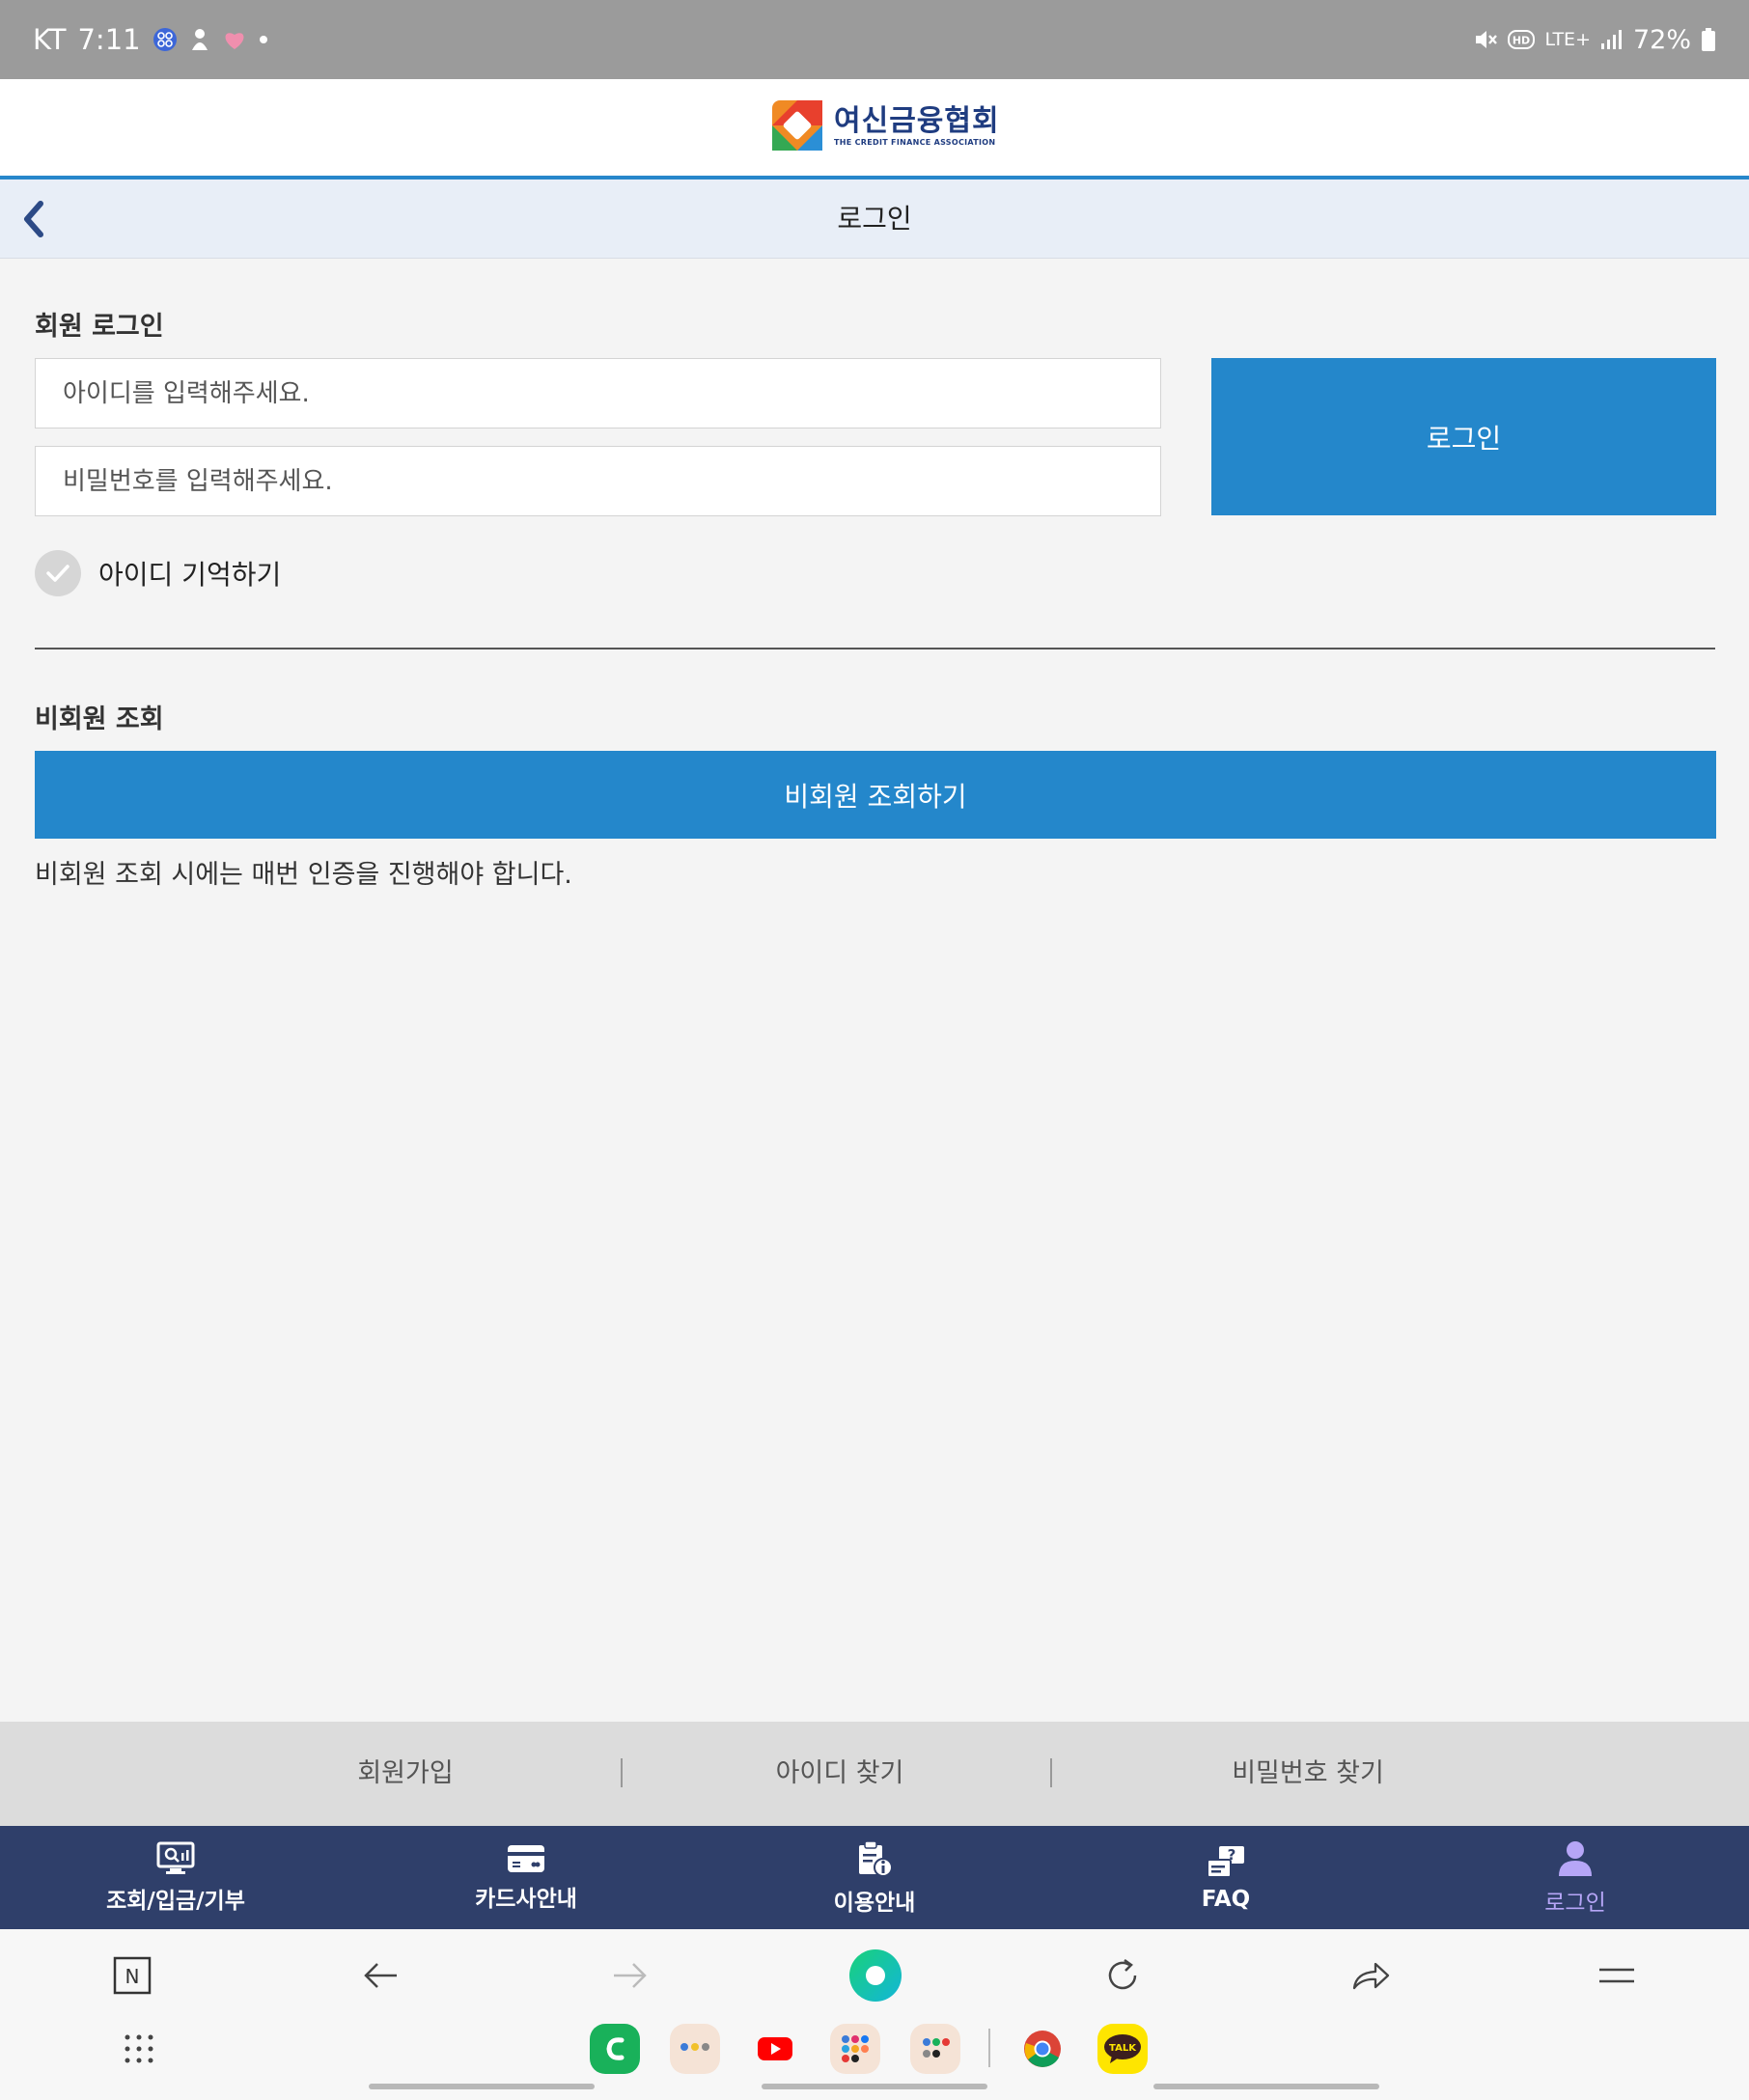 The width and height of the screenshot is (1749, 2100). I want to click on status-left: KT 7:11, so click(150, 39).